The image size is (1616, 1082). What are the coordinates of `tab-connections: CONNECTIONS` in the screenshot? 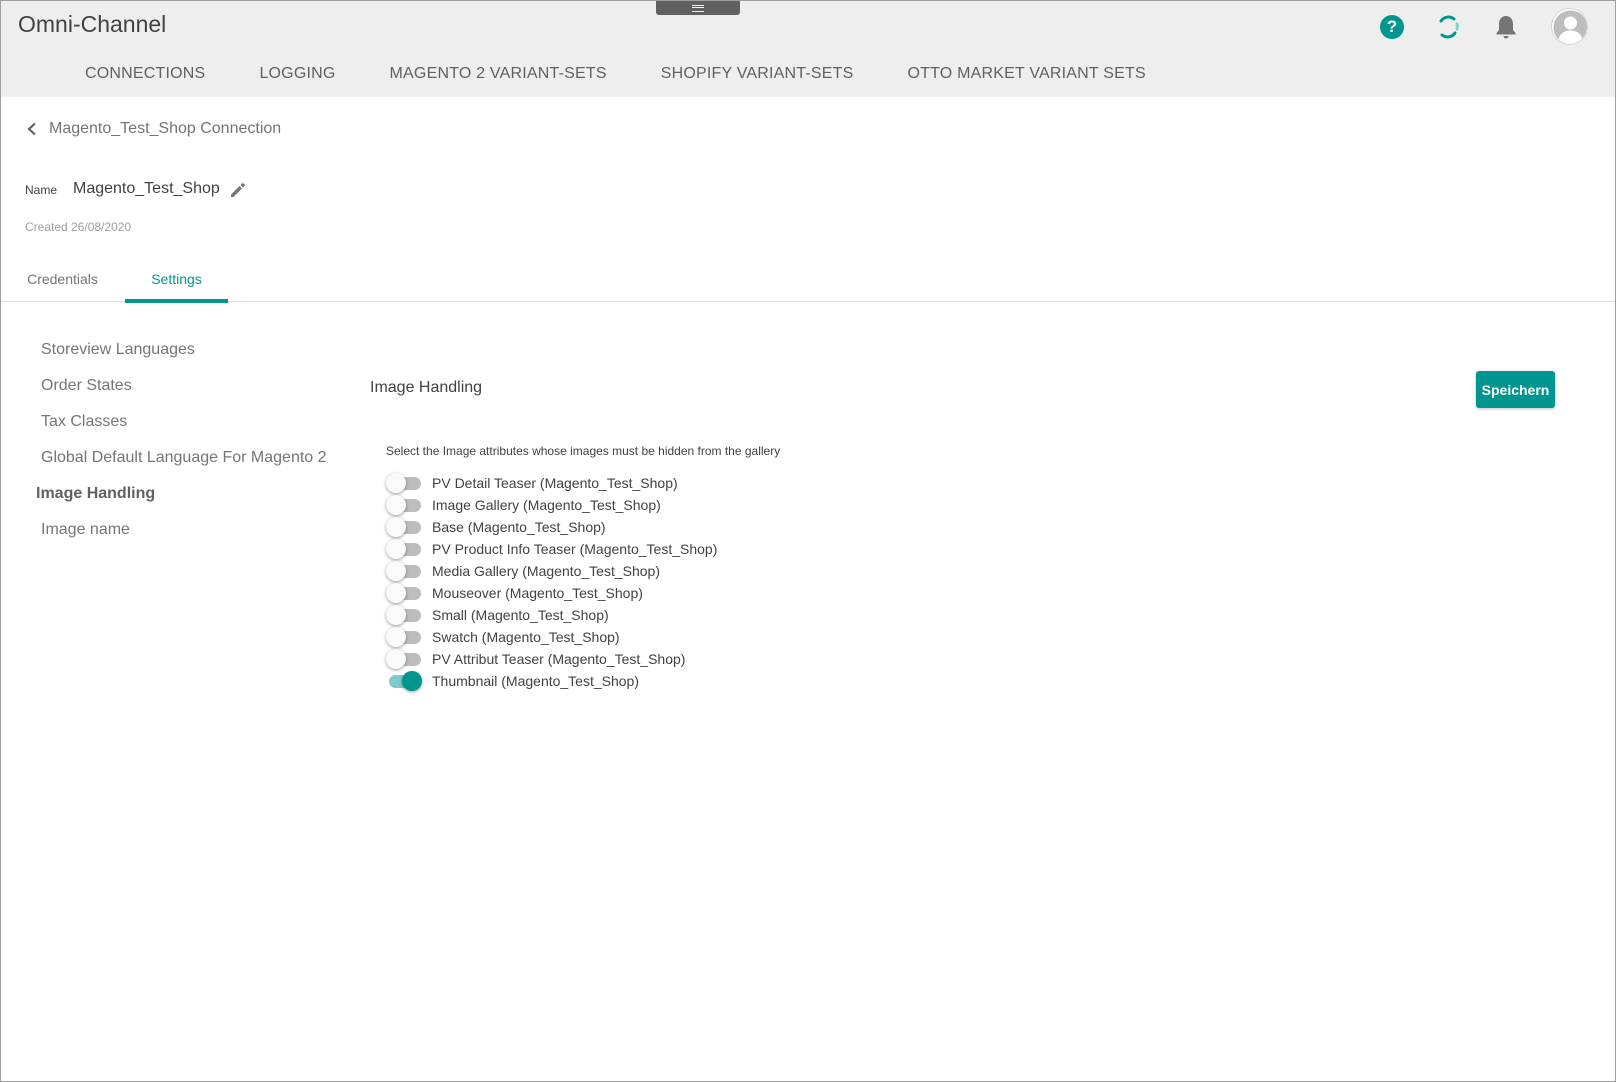 It's located at (145, 74).